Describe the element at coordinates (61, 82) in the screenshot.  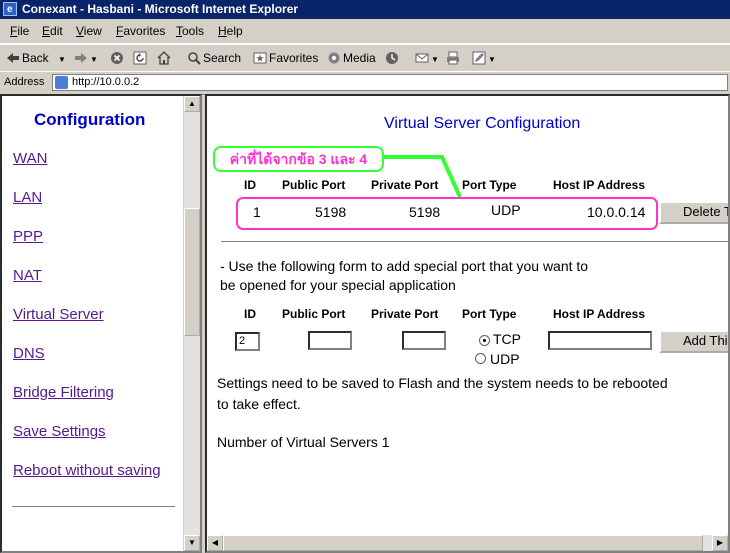
I see `page-icon` at that location.